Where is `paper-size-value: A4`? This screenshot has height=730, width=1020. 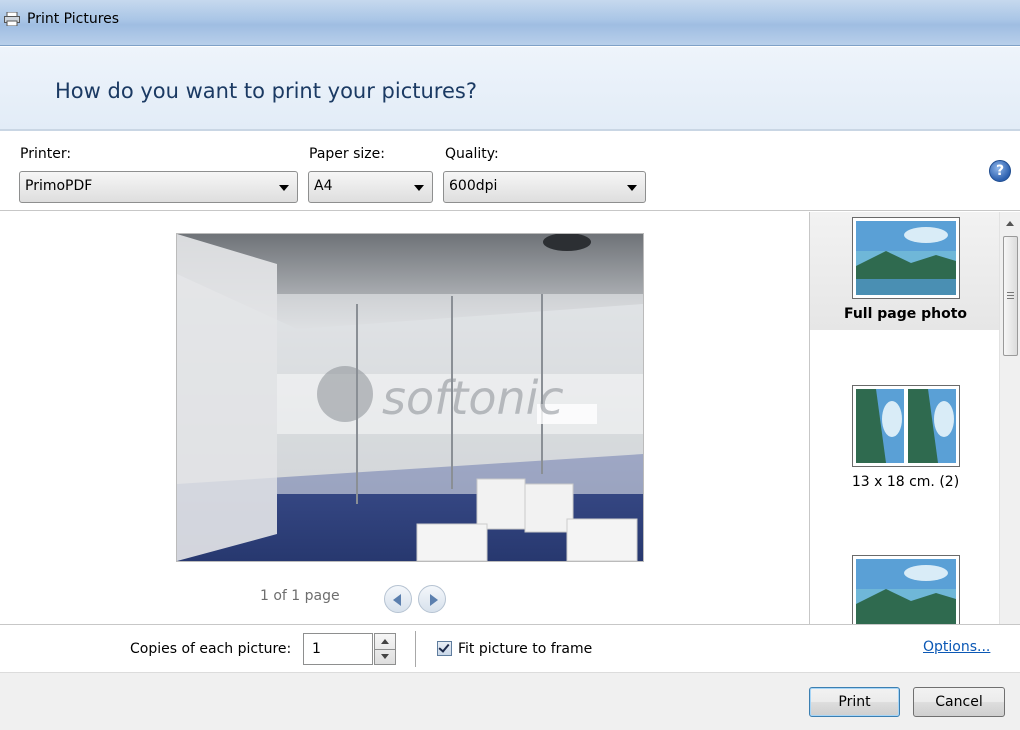
paper-size-value: A4 is located at coordinates (323, 186).